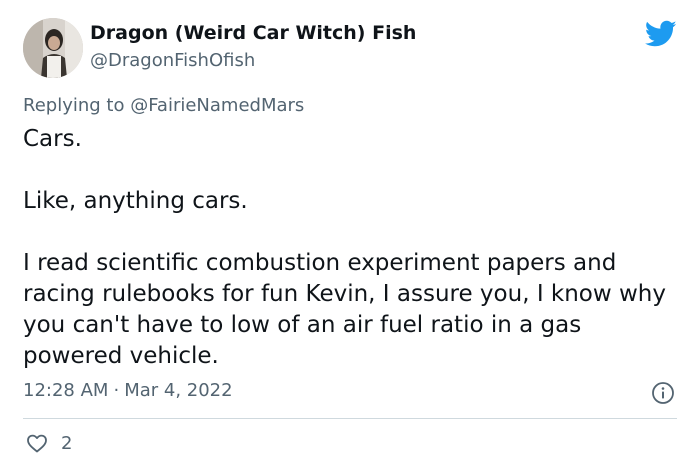 The width and height of the screenshot is (700, 471). Describe the element at coordinates (67, 443) in the screenshot. I see `like-count: 2` at that location.